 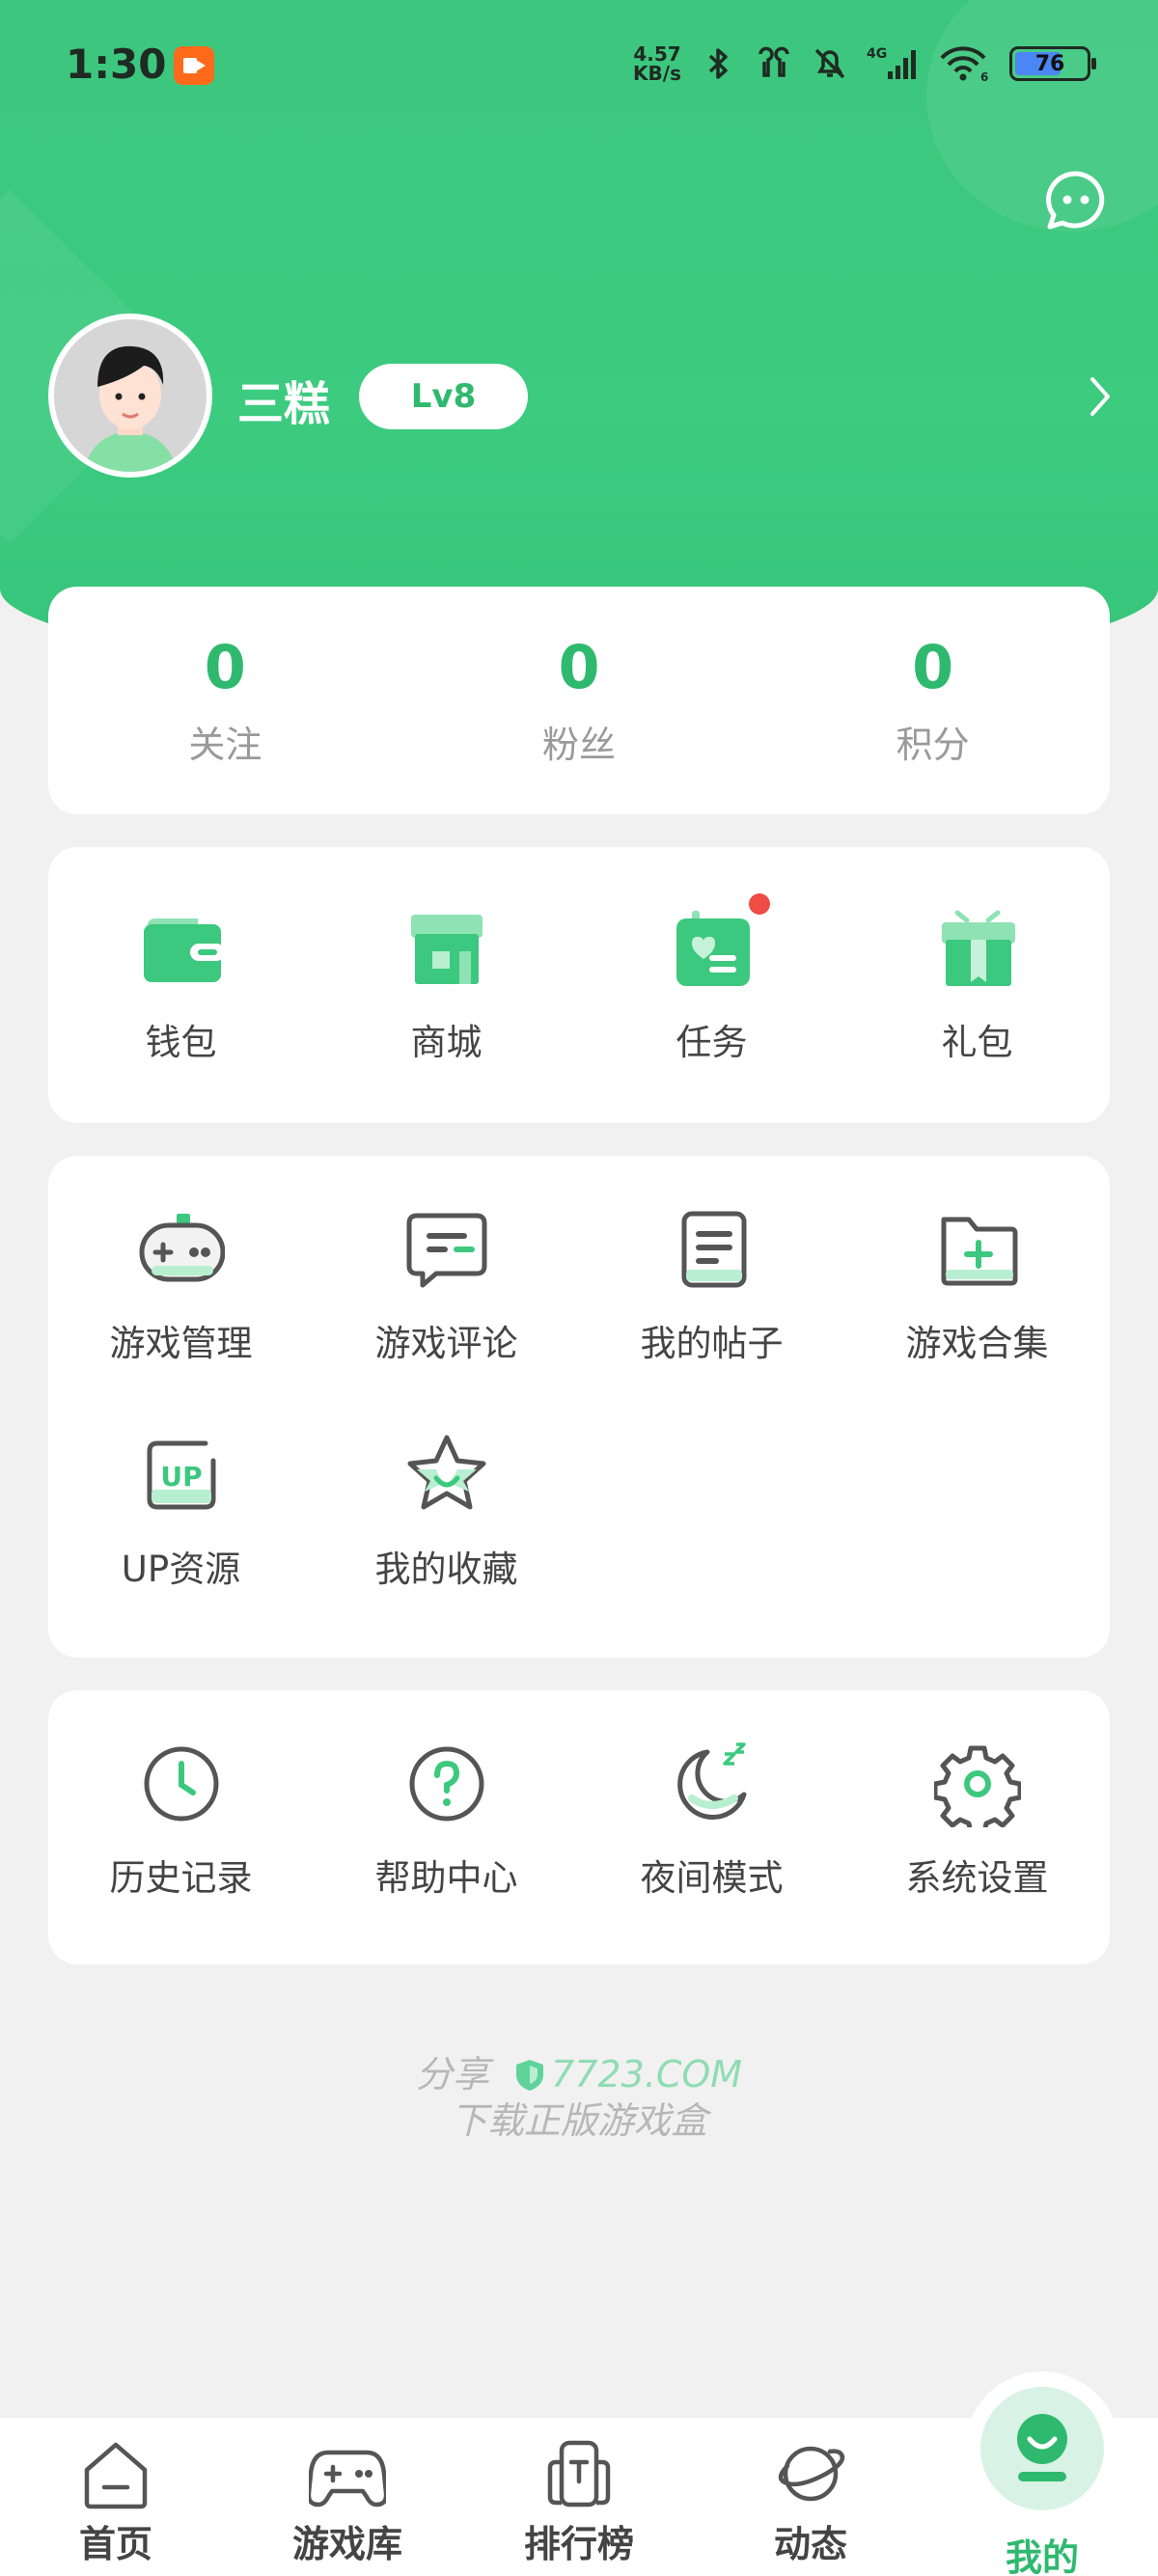 I want to click on game-management-button: 游戏管理, so click(x=181, y=1312).